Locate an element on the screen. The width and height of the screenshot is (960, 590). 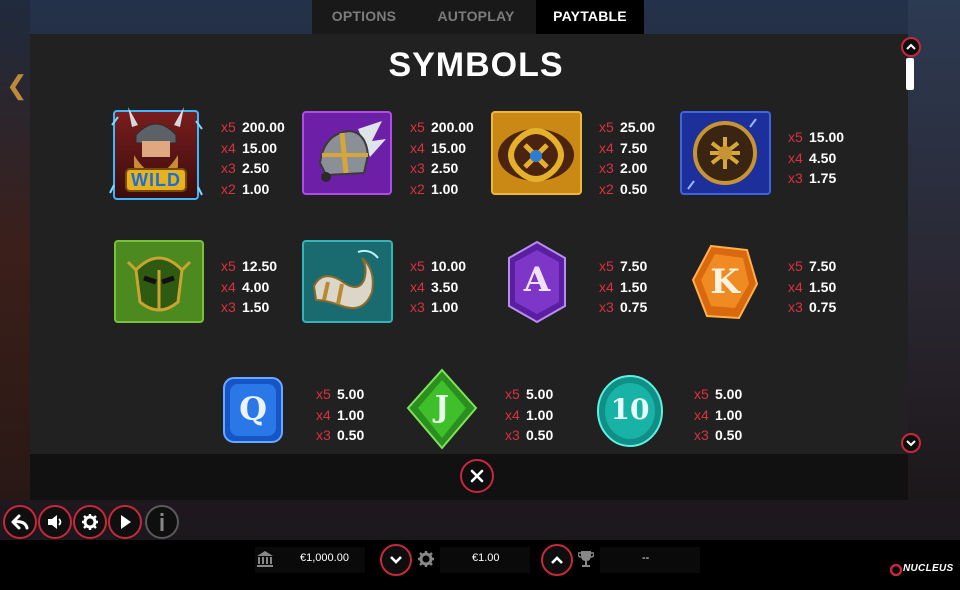
paytable-round-shield: x5 15.00 x4 4.50 x3 1.75 is located at coordinates (816, 158).